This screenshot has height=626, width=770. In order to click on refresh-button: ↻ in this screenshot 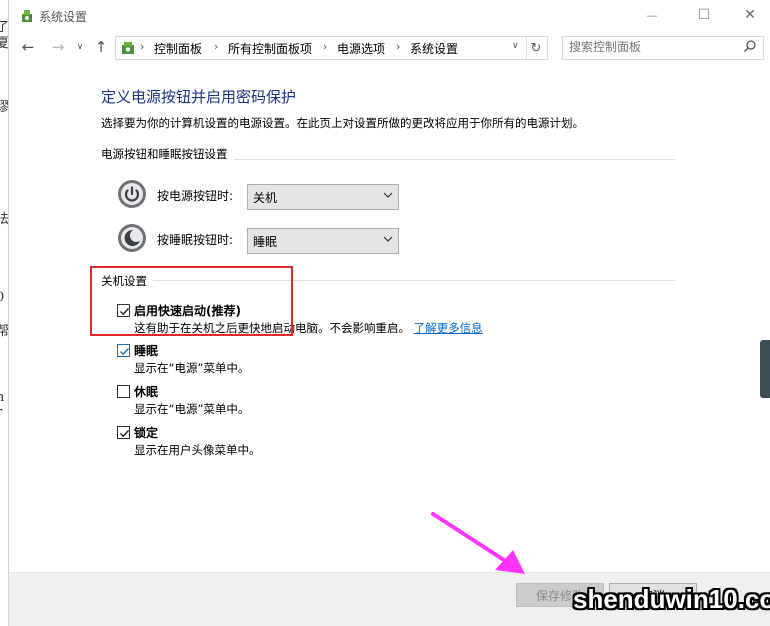, I will do `click(536, 48)`.